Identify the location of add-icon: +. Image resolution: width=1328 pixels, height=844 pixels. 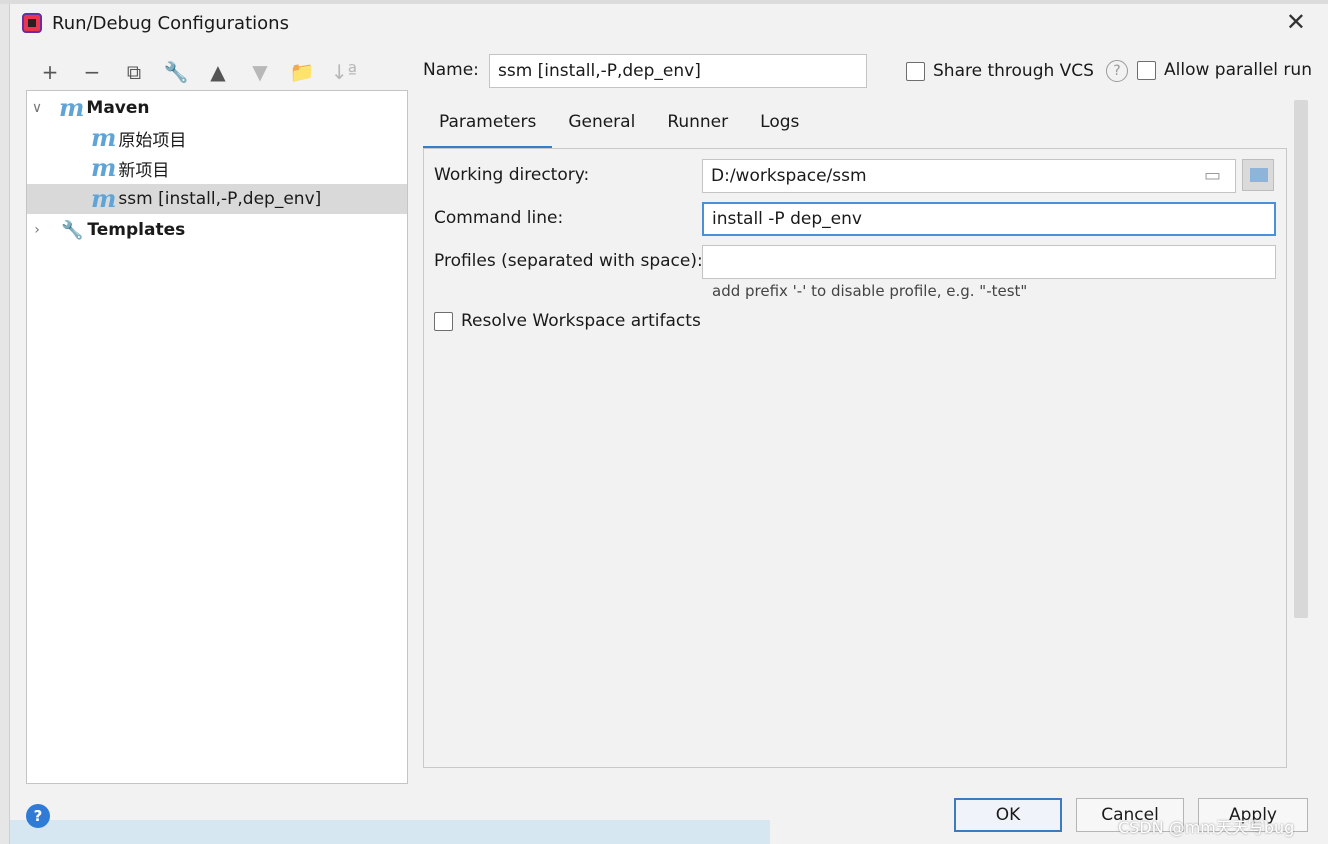
(50, 72).